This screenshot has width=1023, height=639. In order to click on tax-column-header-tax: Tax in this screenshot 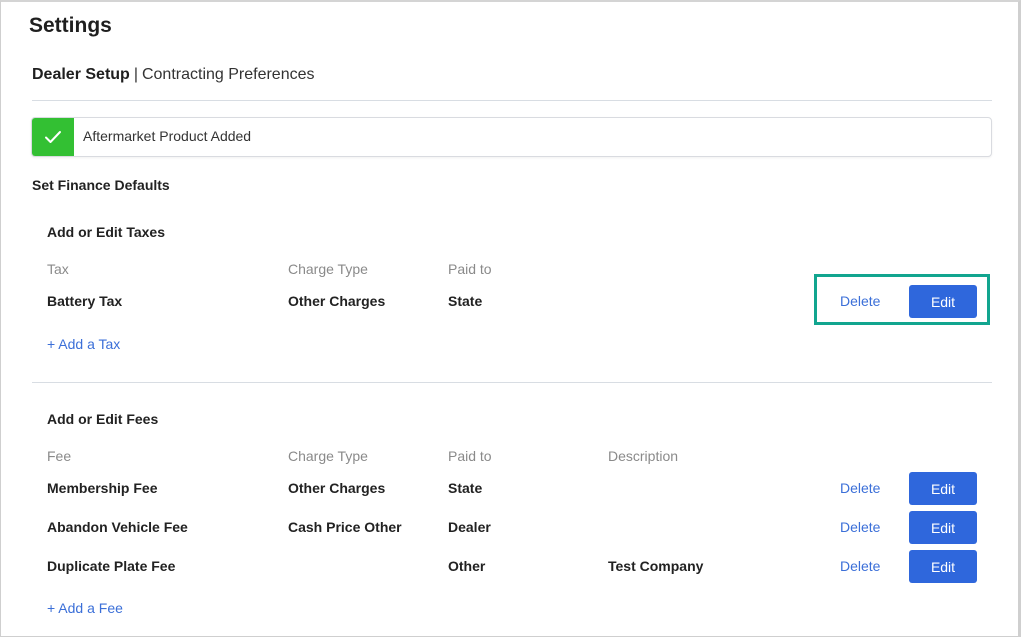, I will do `click(58, 269)`.